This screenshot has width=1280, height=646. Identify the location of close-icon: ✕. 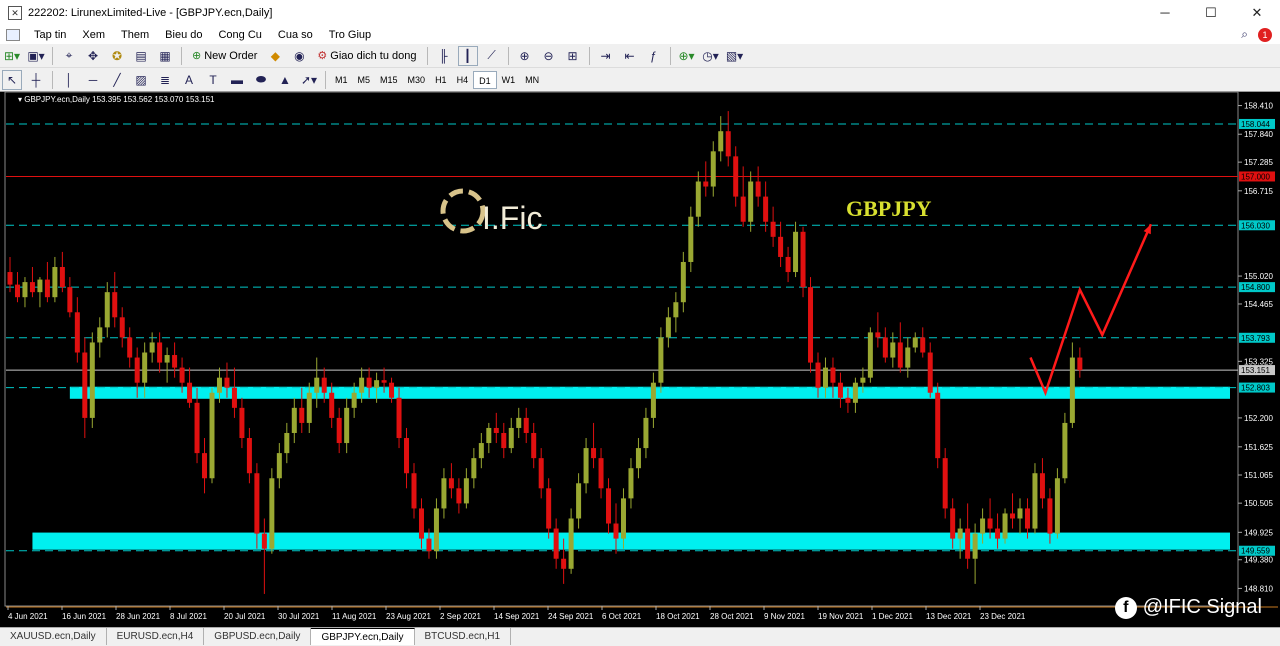
(1257, 13).